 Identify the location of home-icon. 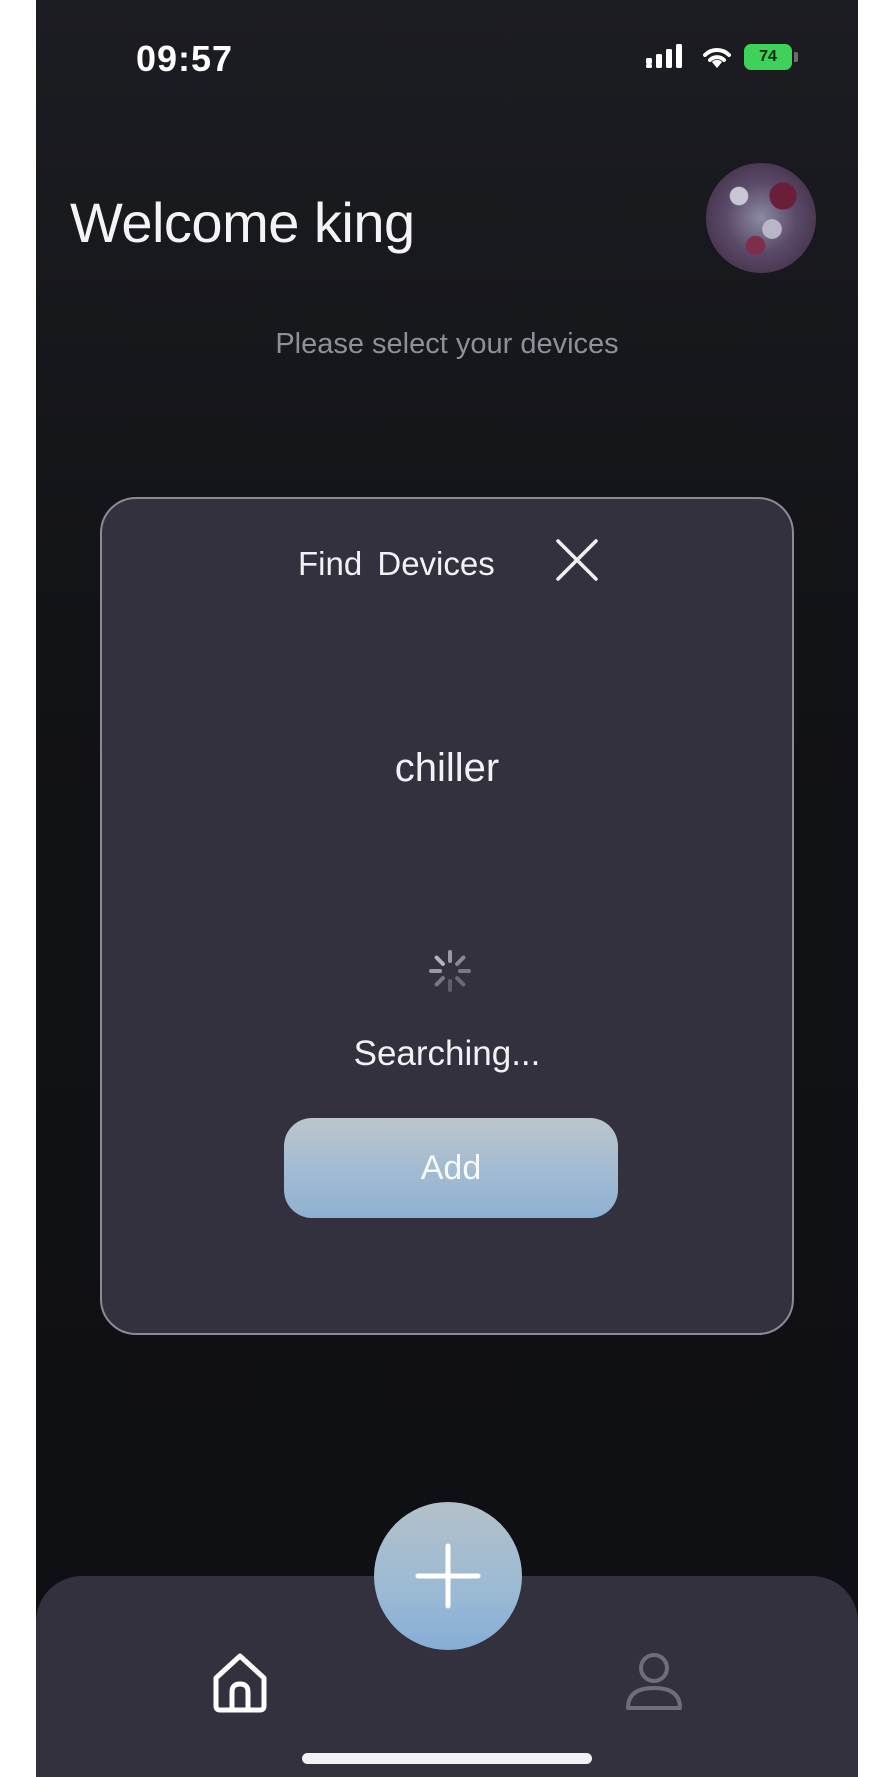
(240, 1683).